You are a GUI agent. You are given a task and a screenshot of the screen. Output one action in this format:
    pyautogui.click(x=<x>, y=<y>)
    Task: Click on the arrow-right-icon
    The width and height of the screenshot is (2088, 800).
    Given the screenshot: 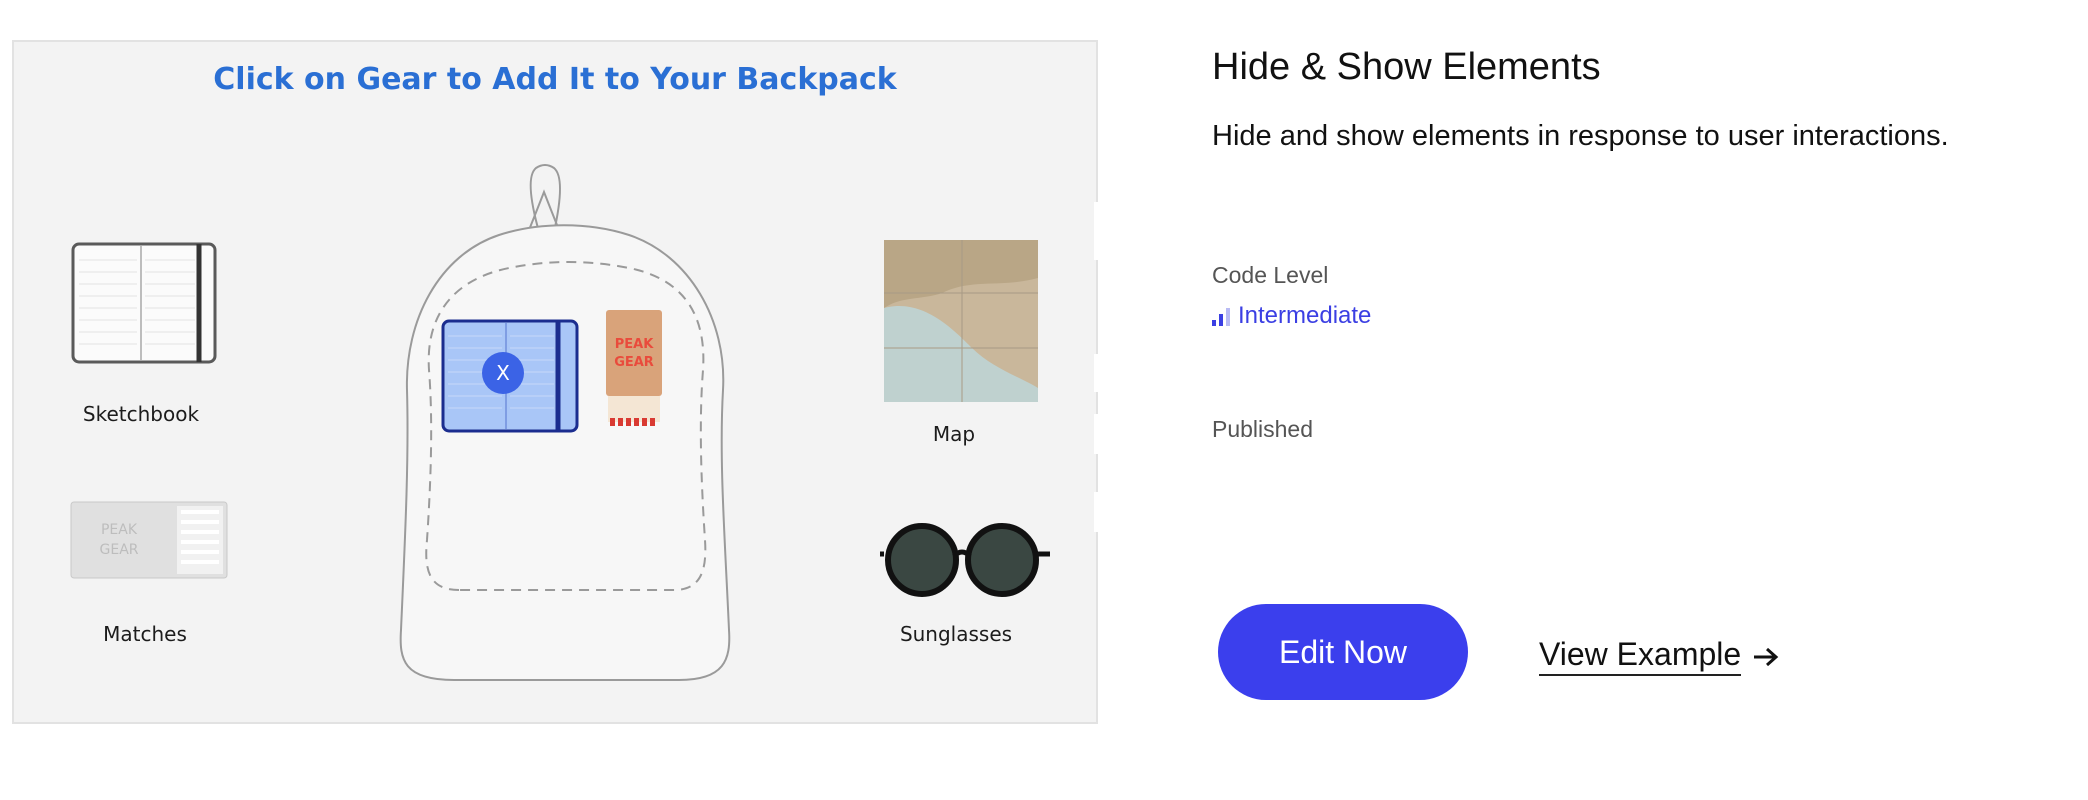 What is the action you would take?
    pyautogui.click(x=1766, y=657)
    